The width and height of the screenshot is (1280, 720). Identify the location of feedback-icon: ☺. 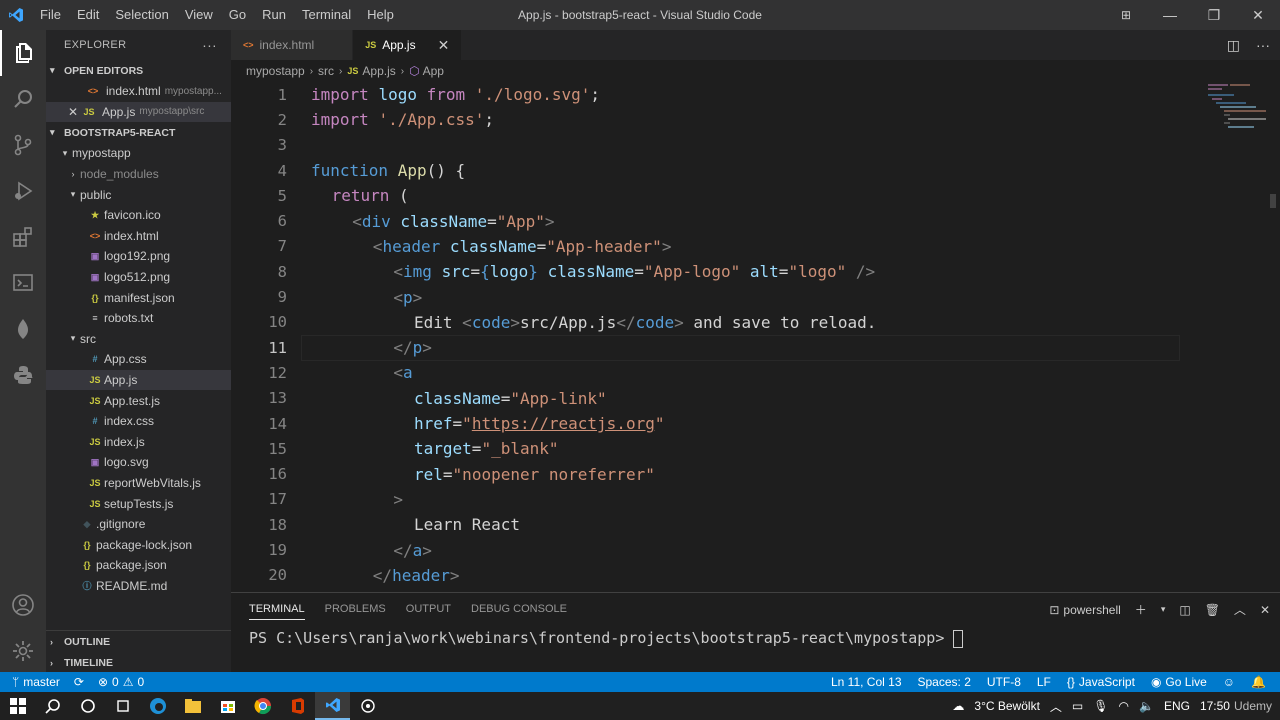
(1229, 682).